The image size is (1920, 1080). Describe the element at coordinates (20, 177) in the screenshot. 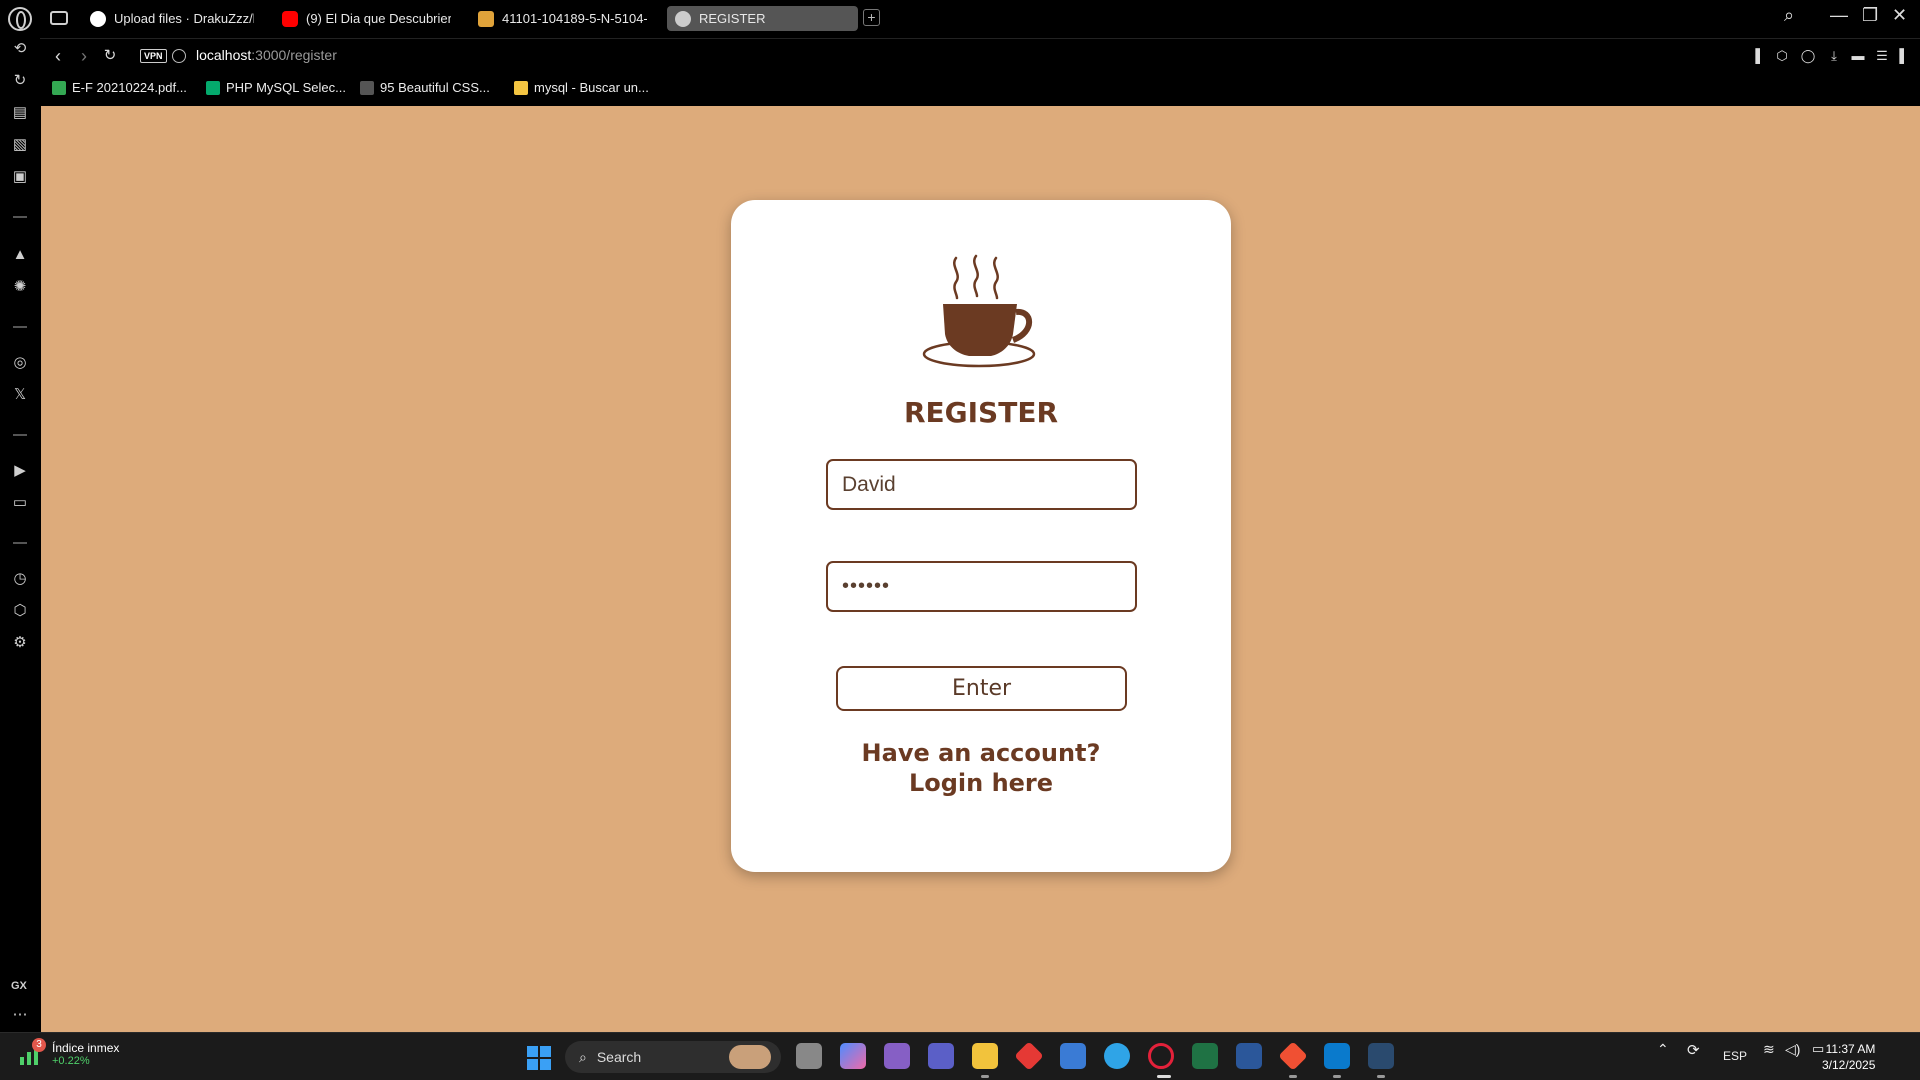

I see `ram-limiter-icon: ▣` at that location.